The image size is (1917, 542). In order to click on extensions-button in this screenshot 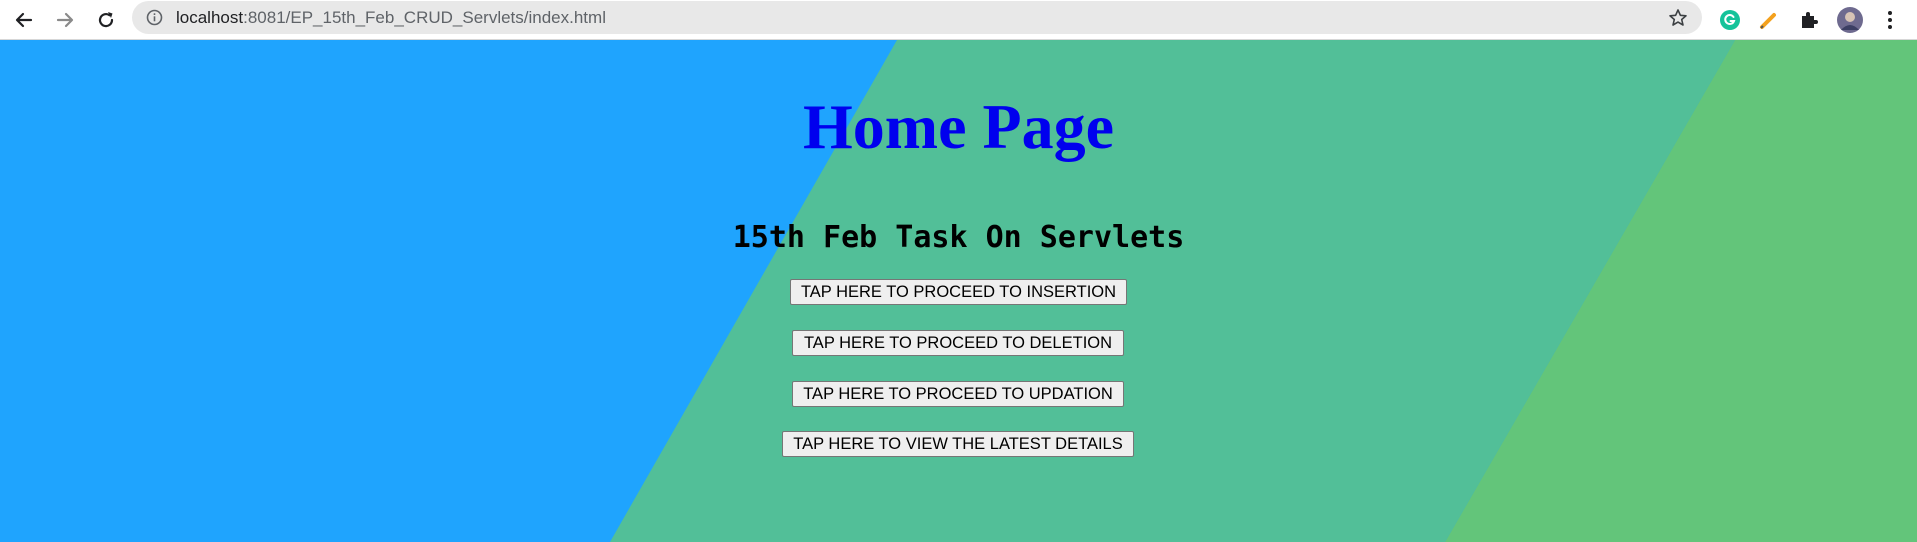, I will do `click(1809, 20)`.